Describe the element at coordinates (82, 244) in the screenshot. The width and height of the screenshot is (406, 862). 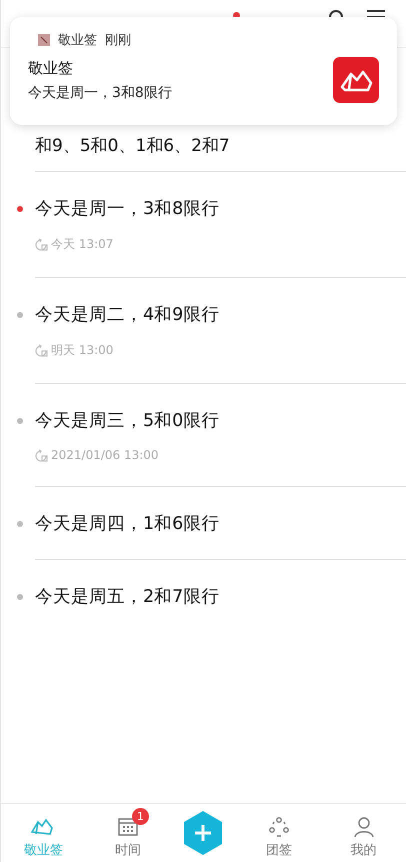
I see `reminder-time: 今天 13:07` at that location.